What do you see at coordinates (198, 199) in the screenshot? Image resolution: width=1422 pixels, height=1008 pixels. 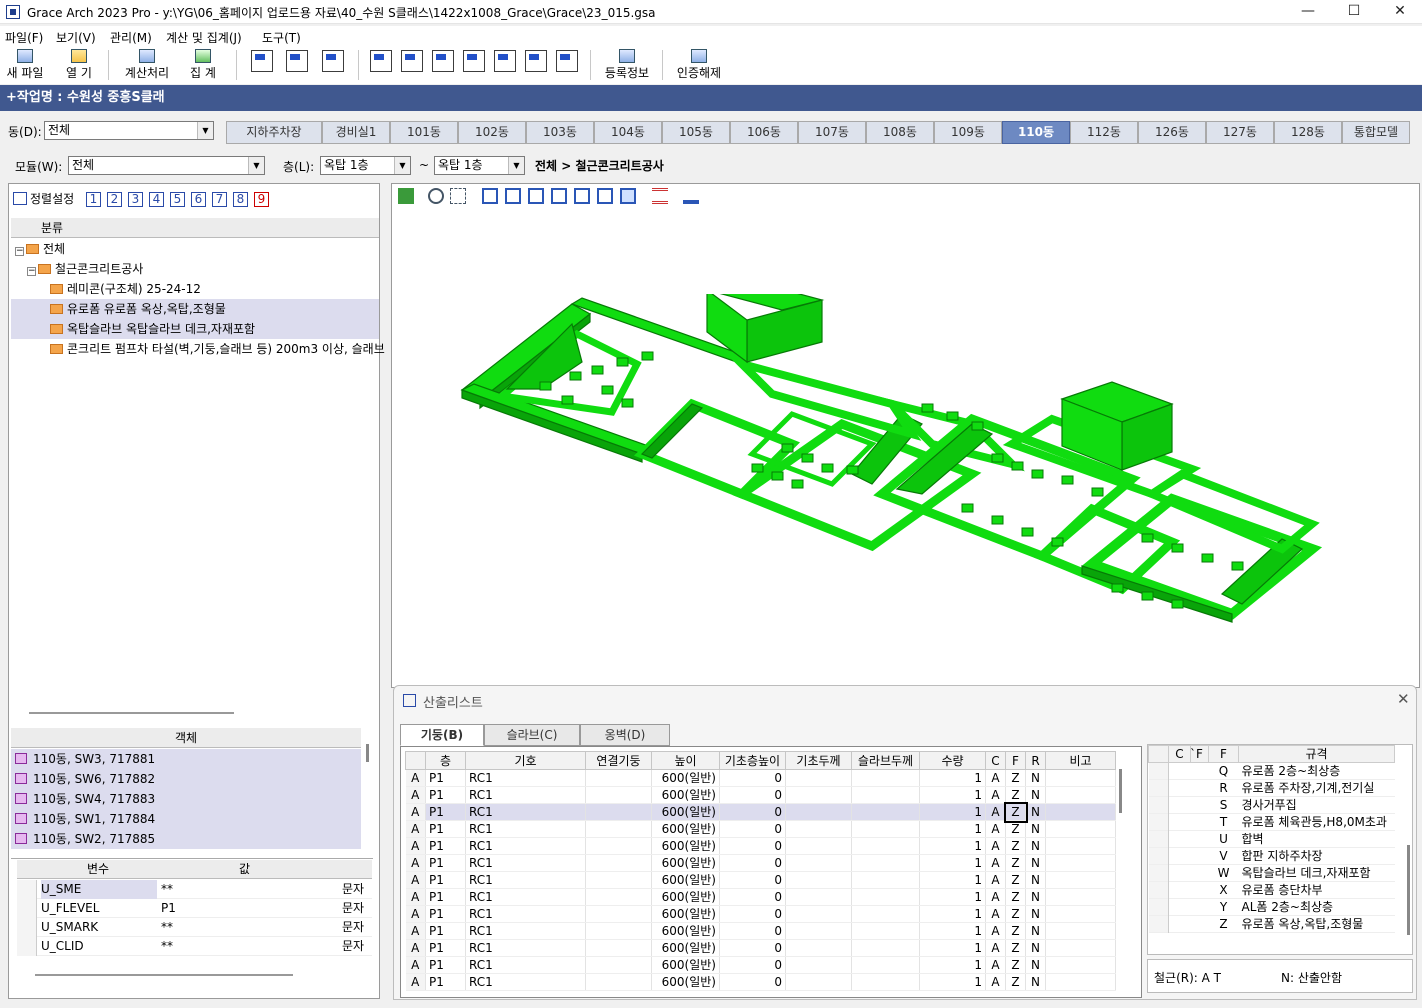 I see `level-button: 6` at bounding box center [198, 199].